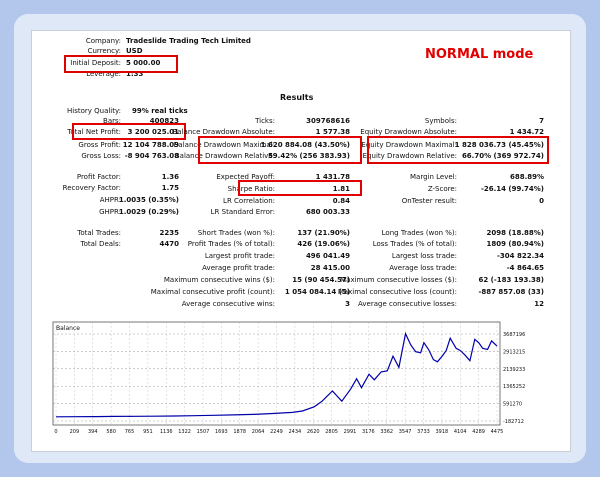 This screenshot has height=477, width=600. Describe the element at coordinates (75, 432) in the screenshot. I see `x-tick-label: 209` at that location.